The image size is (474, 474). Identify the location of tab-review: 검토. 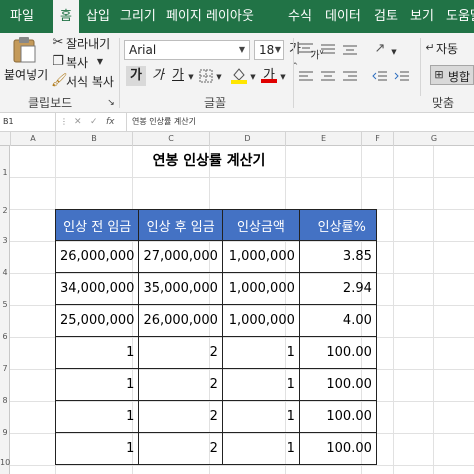
(386, 16).